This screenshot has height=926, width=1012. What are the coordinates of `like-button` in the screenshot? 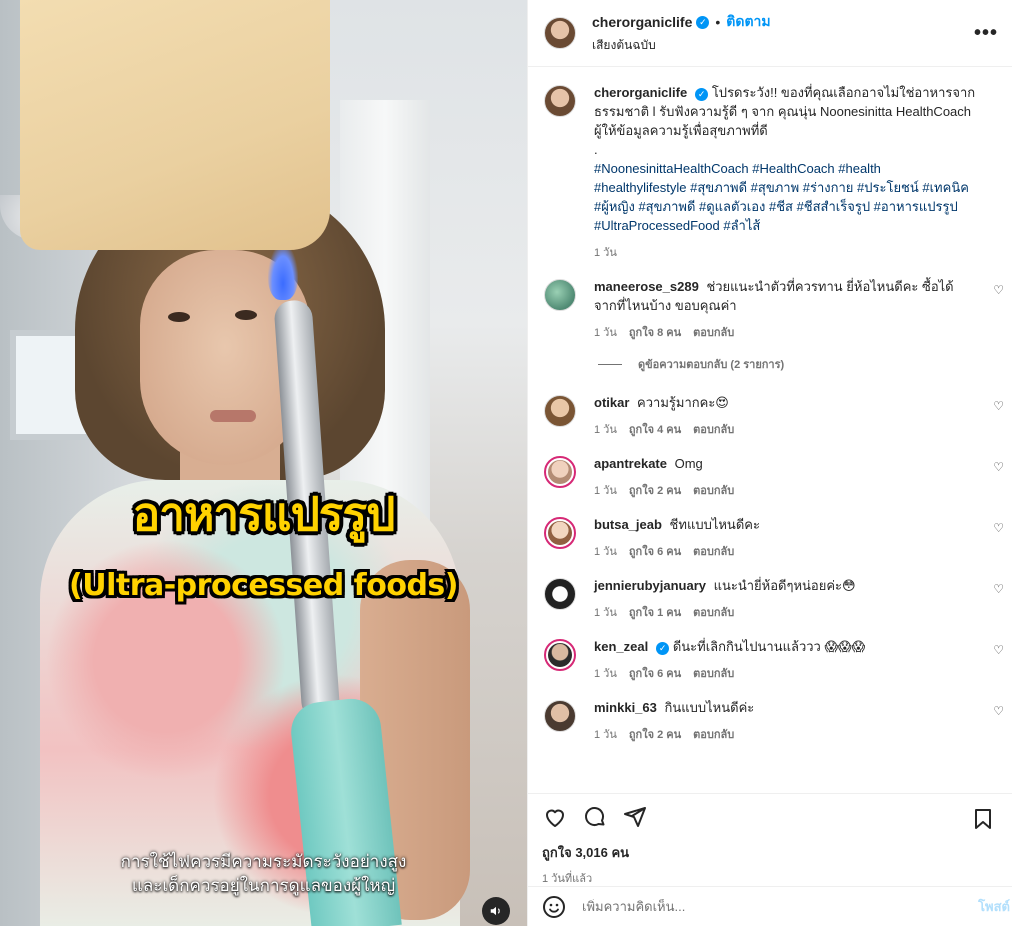 It's located at (555, 817).